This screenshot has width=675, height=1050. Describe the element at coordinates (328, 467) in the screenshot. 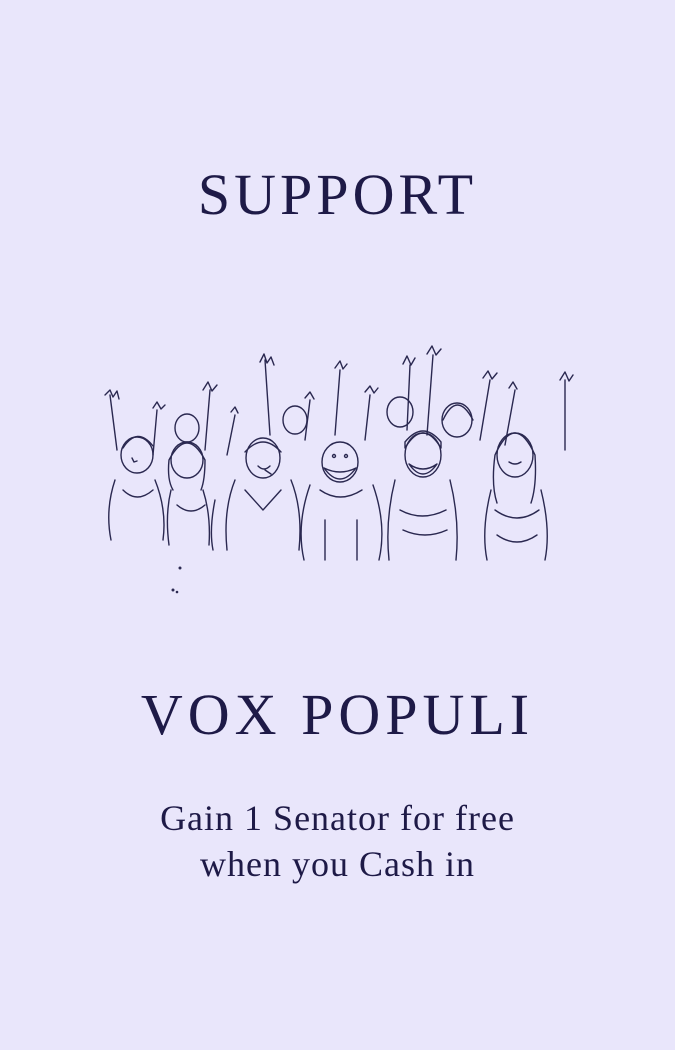

I see `front-row-heads` at that location.